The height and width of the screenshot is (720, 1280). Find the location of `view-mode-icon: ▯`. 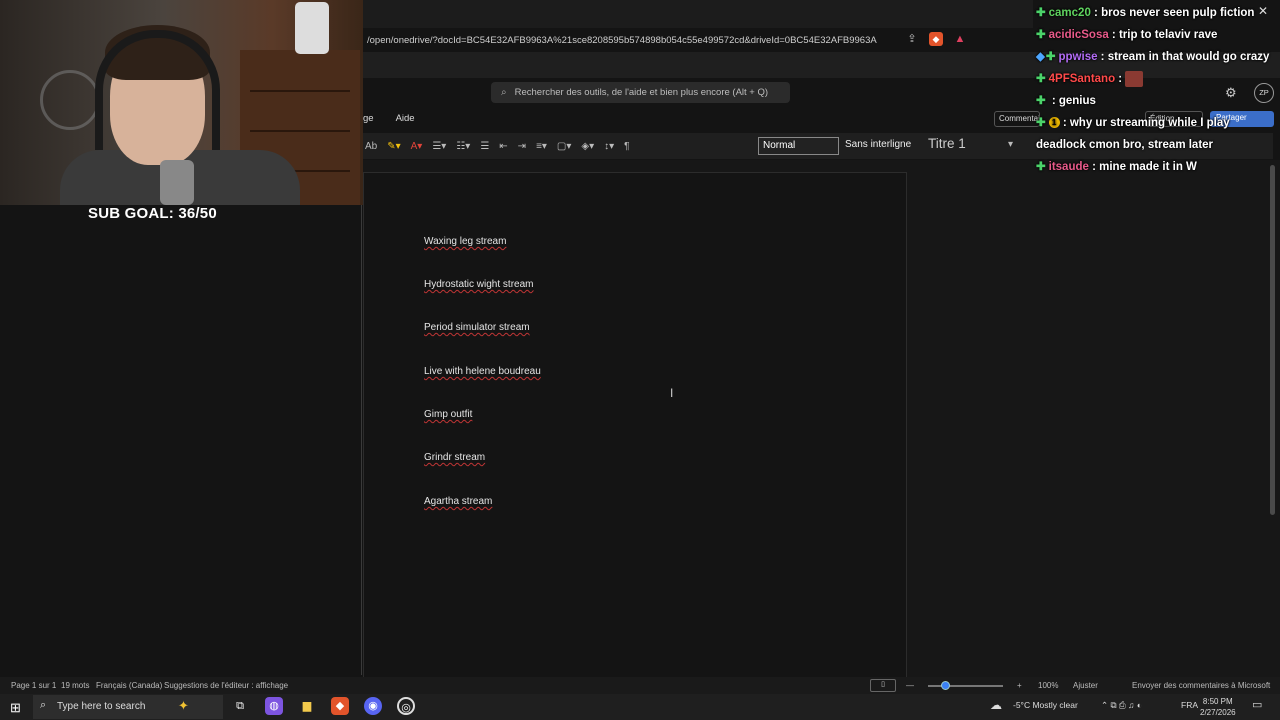

view-mode-icon: ▯ is located at coordinates (883, 685).